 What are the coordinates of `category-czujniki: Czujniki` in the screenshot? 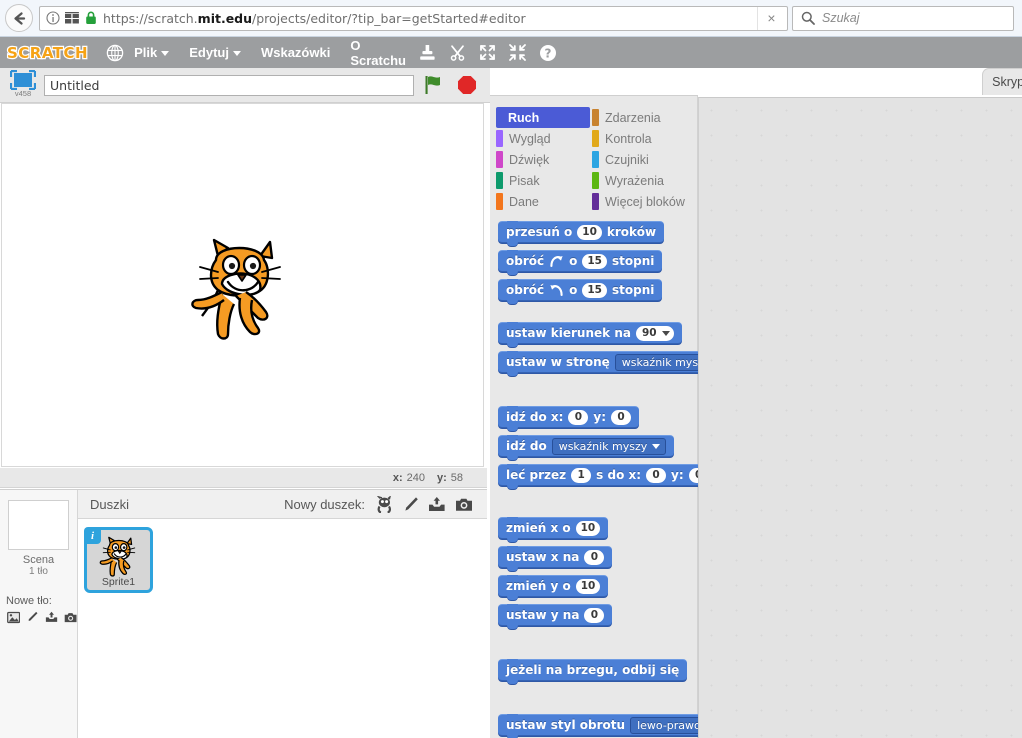 It's located at (640, 159).